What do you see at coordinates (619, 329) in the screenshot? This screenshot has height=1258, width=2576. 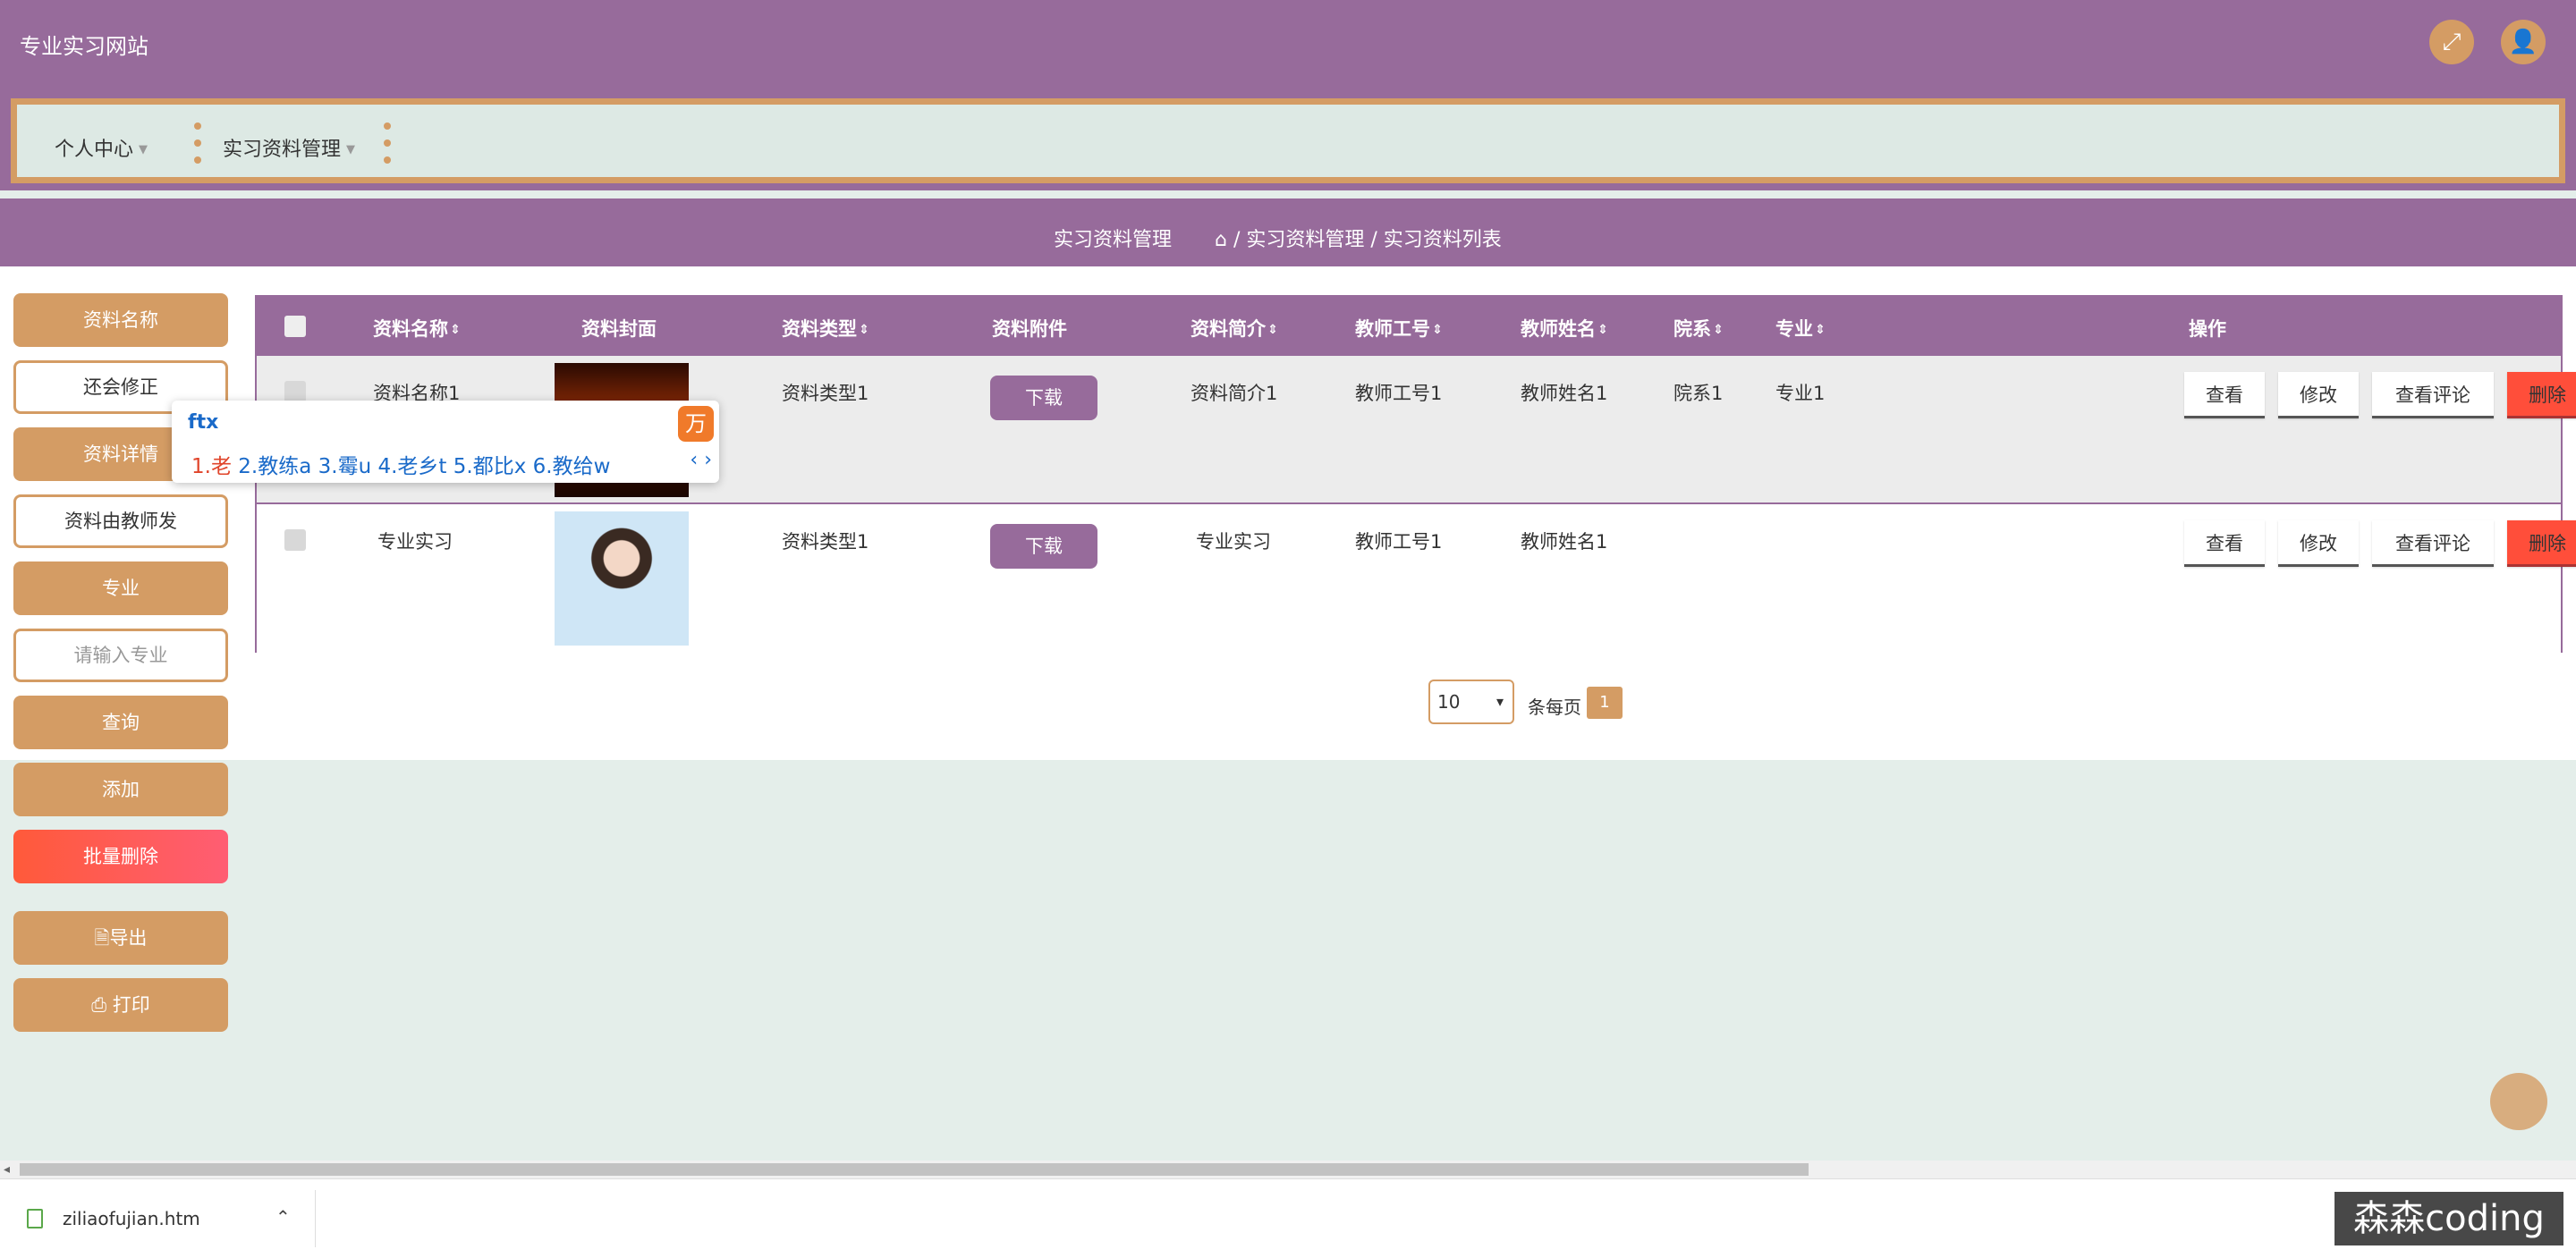 I see `column-header: 资料封面` at bounding box center [619, 329].